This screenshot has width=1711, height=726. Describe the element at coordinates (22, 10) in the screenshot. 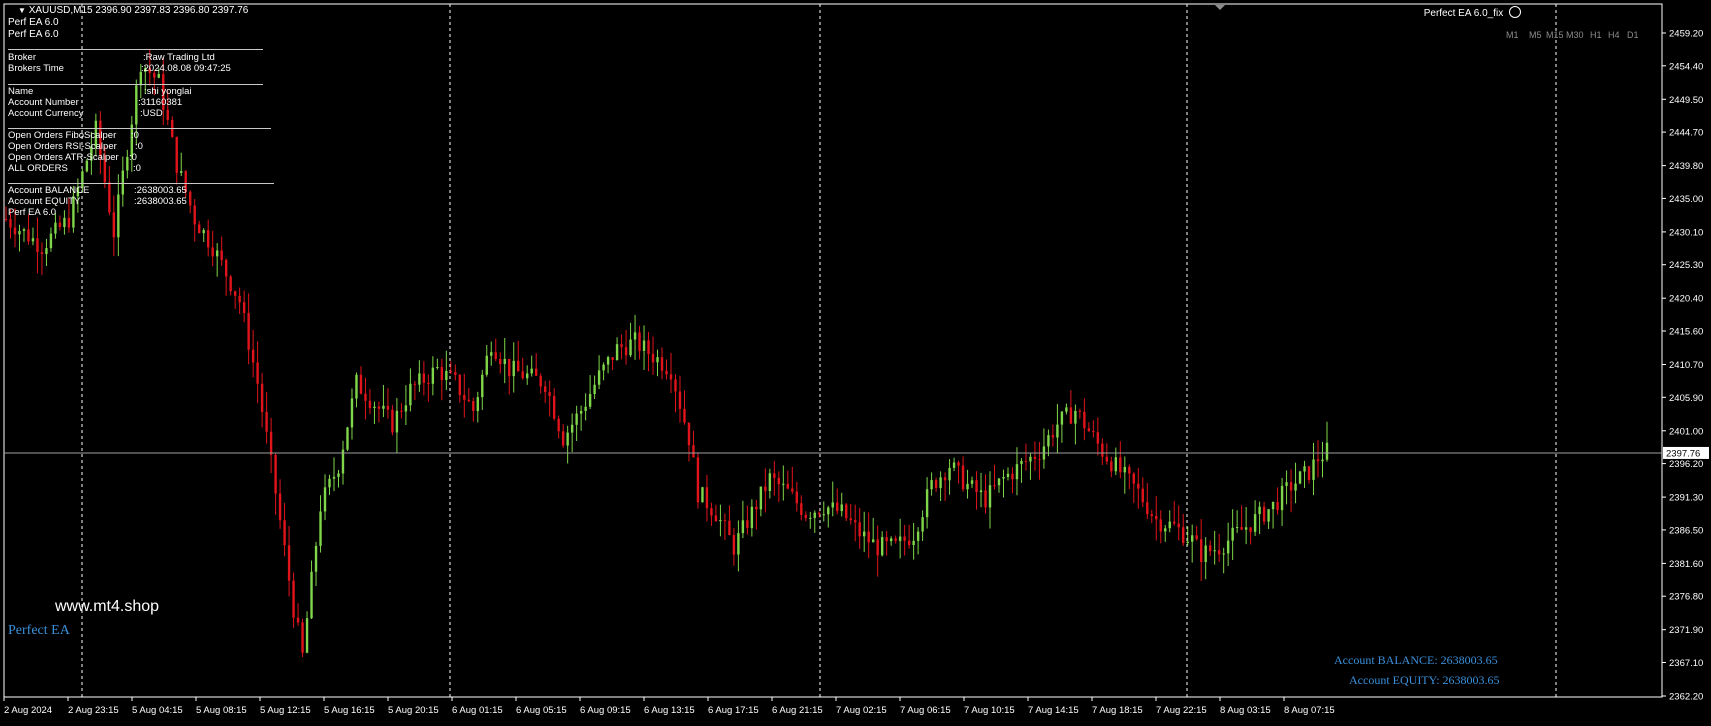

I see `collapse-arrow-icon: ▼` at that location.